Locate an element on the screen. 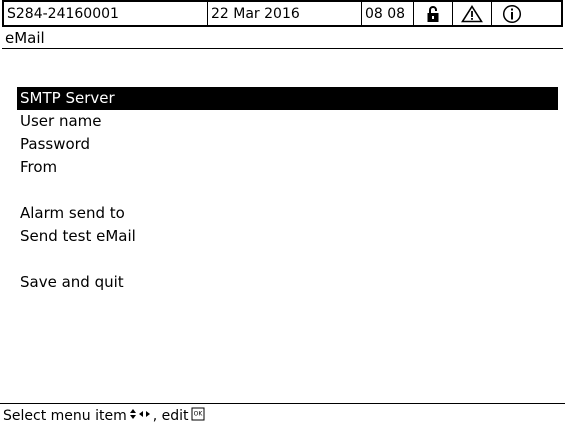  ok-key-icon: OK is located at coordinates (198, 416).